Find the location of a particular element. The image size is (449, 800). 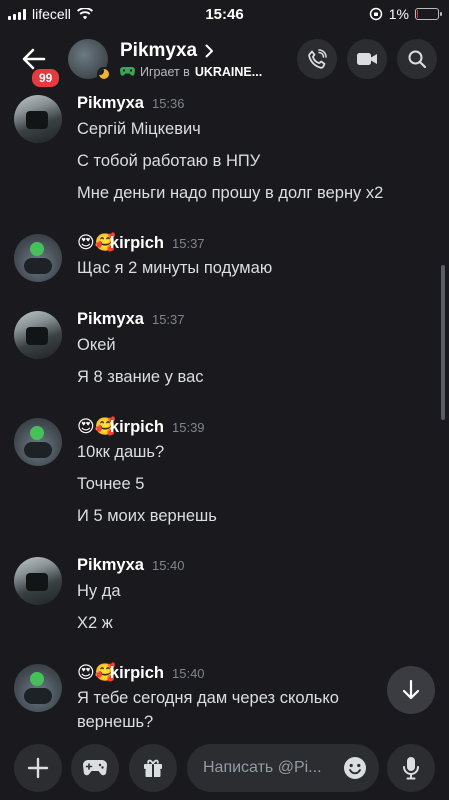

status-left: lifecell is located at coordinates (50, 14).